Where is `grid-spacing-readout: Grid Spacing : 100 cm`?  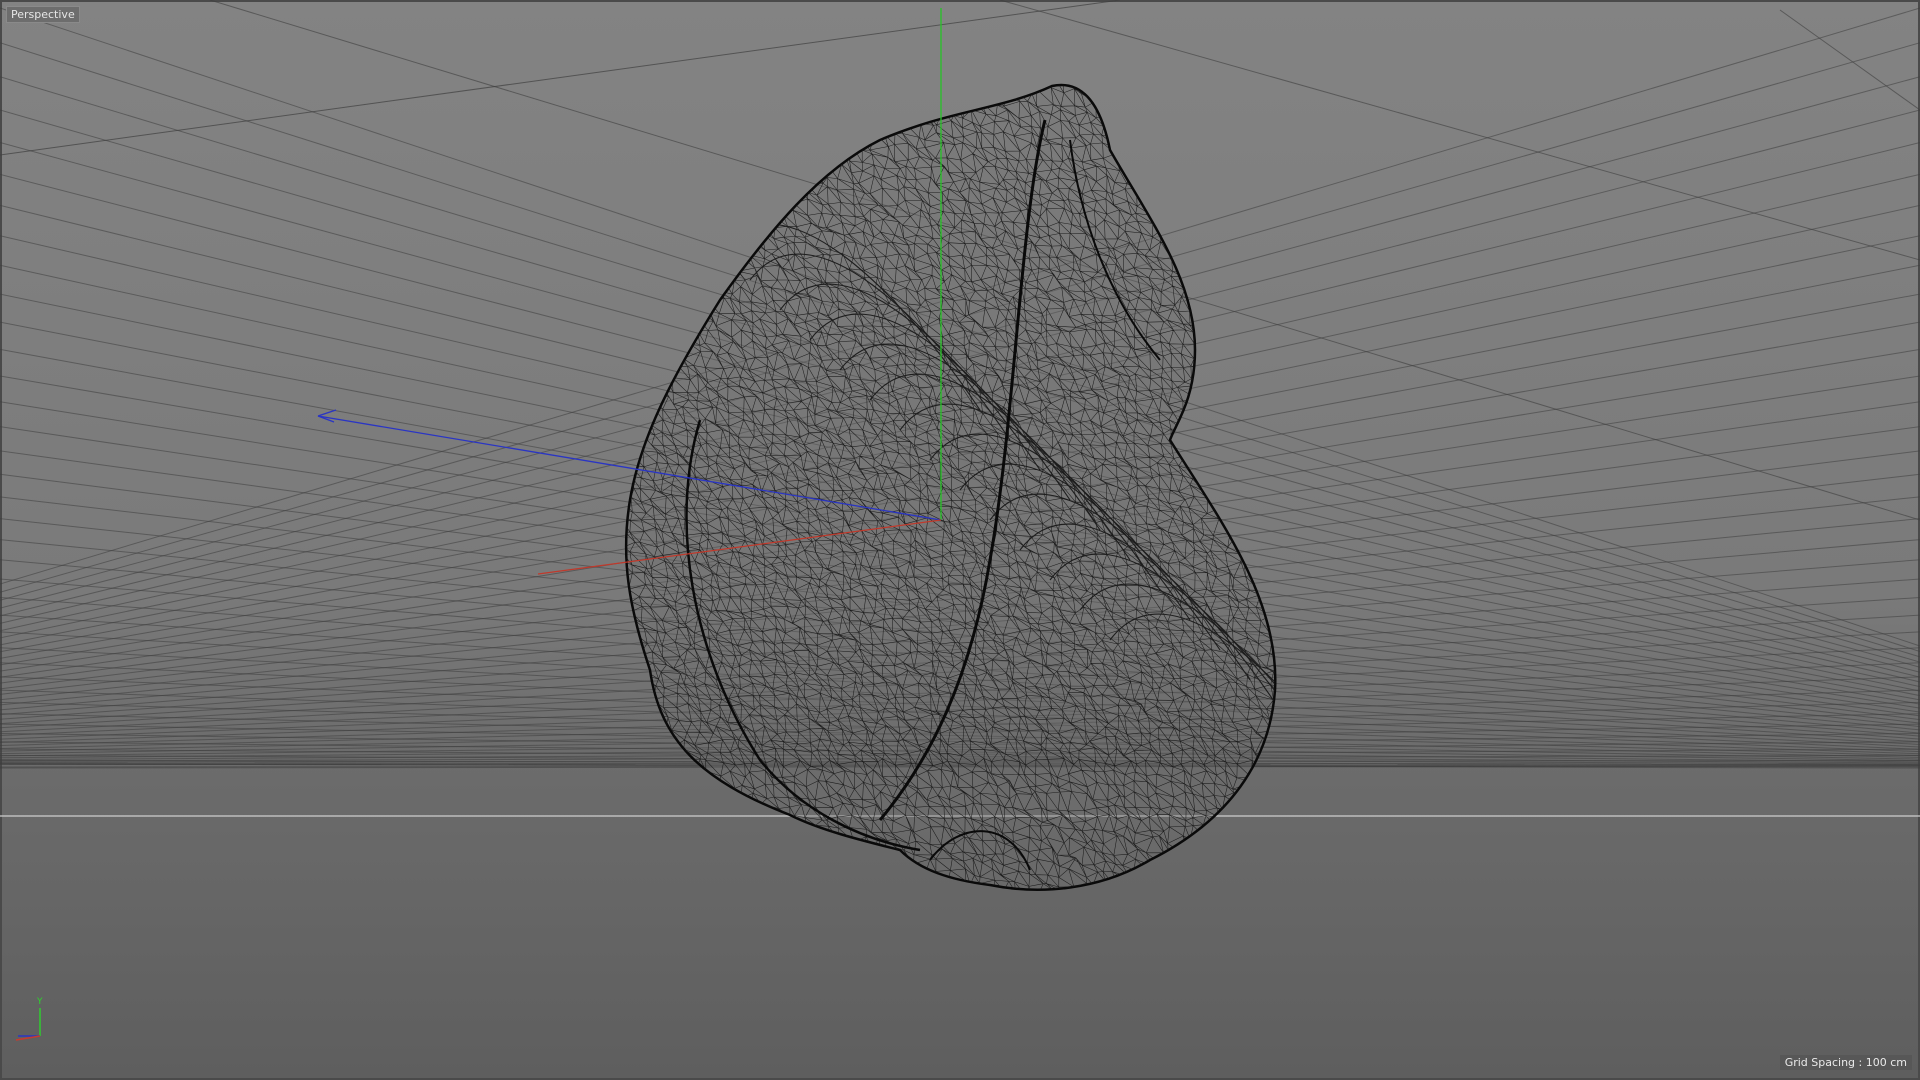
grid-spacing-readout: Grid Spacing : 100 cm is located at coordinates (1845, 1062).